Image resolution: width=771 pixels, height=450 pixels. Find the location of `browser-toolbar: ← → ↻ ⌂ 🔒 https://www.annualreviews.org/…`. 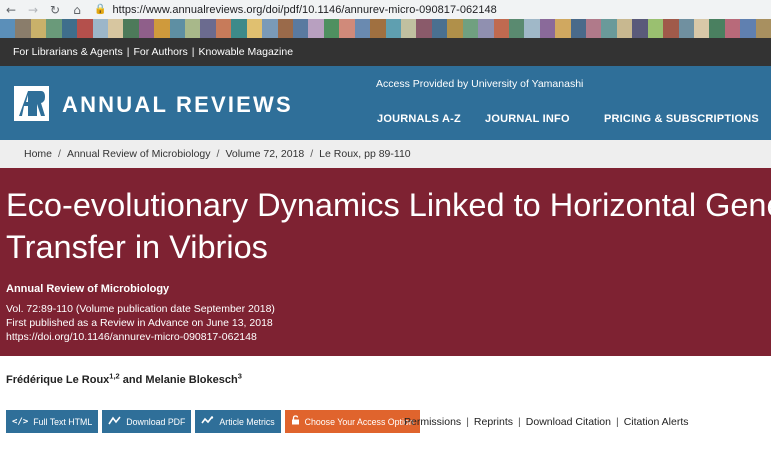

browser-toolbar: ← → ↻ ⌂ 🔒 https://www.annualreviews.org/… is located at coordinates (385, 9).